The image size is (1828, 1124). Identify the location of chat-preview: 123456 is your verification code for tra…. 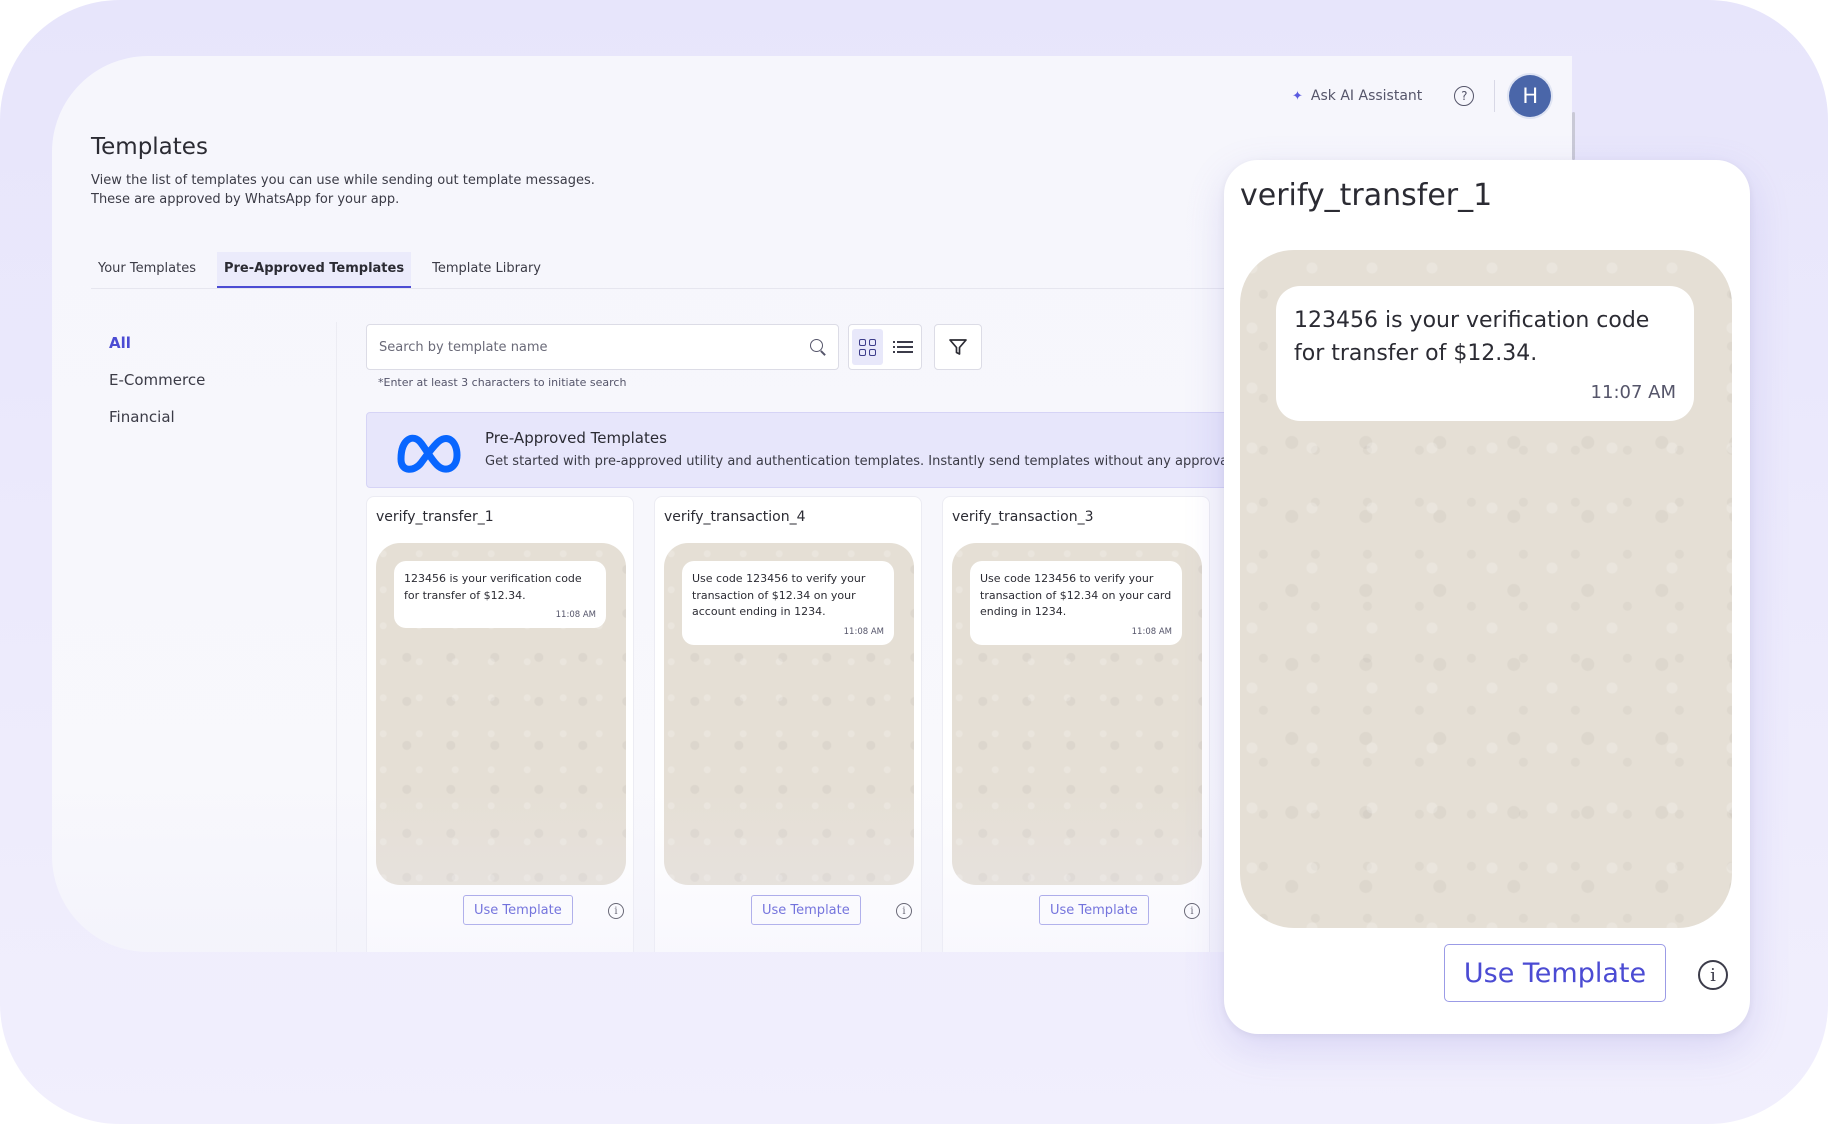
(501, 714).